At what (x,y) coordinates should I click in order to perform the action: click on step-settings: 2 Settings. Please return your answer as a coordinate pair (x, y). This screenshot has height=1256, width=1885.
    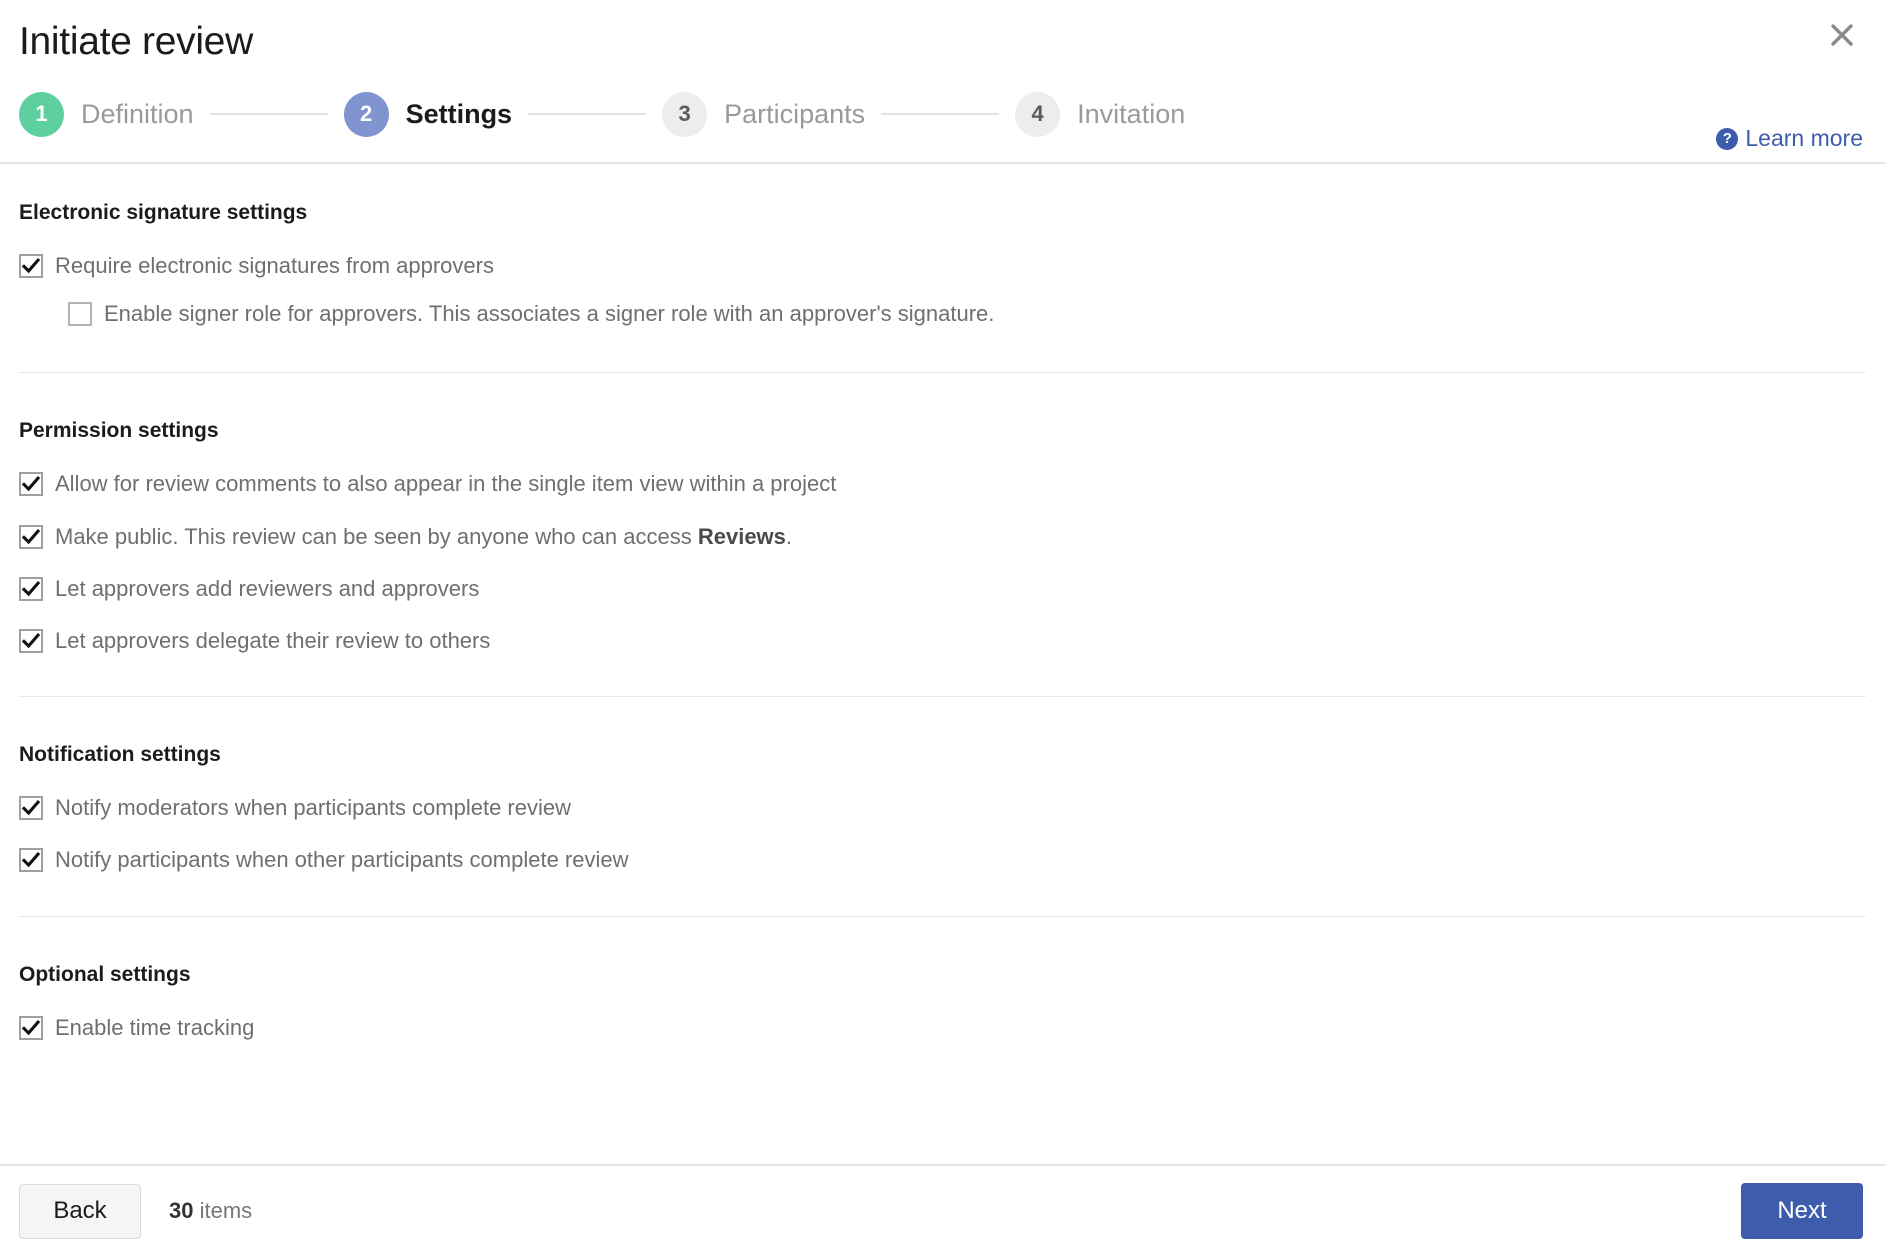
    Looking at the image, I should click on (428, 114).